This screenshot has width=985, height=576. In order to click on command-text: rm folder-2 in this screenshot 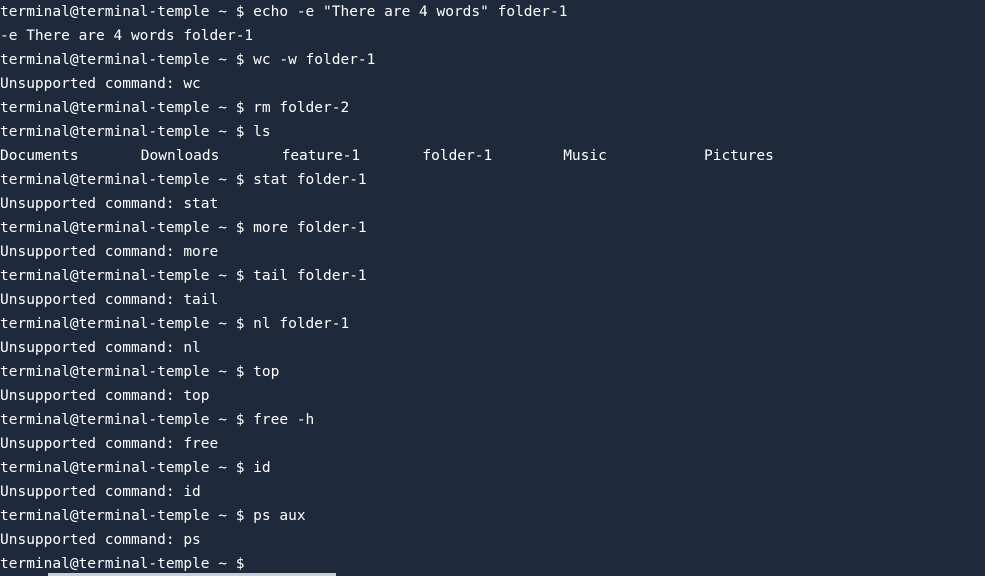, I will do `click(301, 108)`.